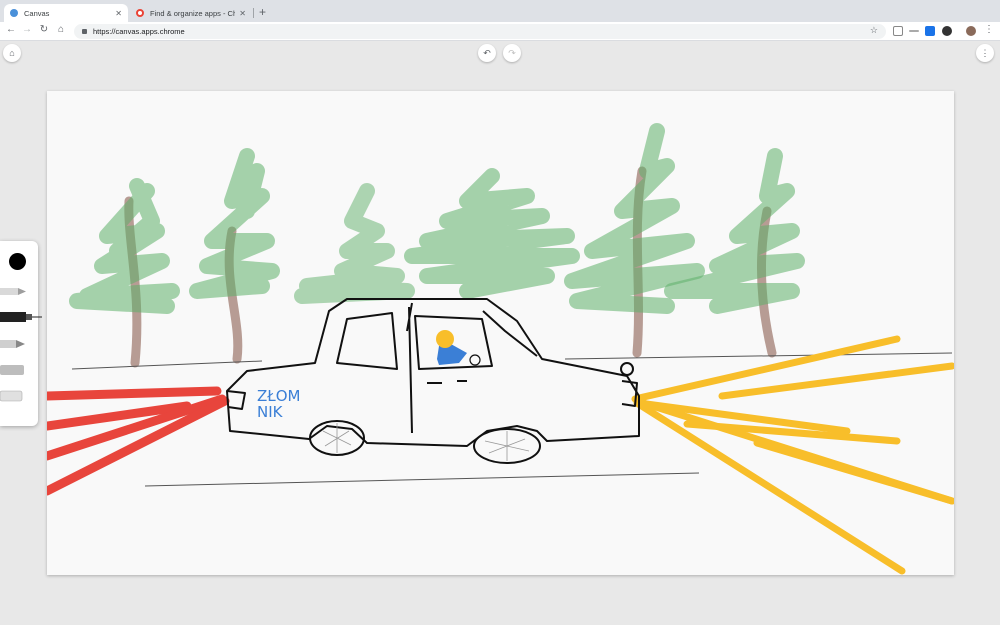 This screenshot has height=625, width=1000. I want to click on reload-icon: ↻, so click(44, 29).